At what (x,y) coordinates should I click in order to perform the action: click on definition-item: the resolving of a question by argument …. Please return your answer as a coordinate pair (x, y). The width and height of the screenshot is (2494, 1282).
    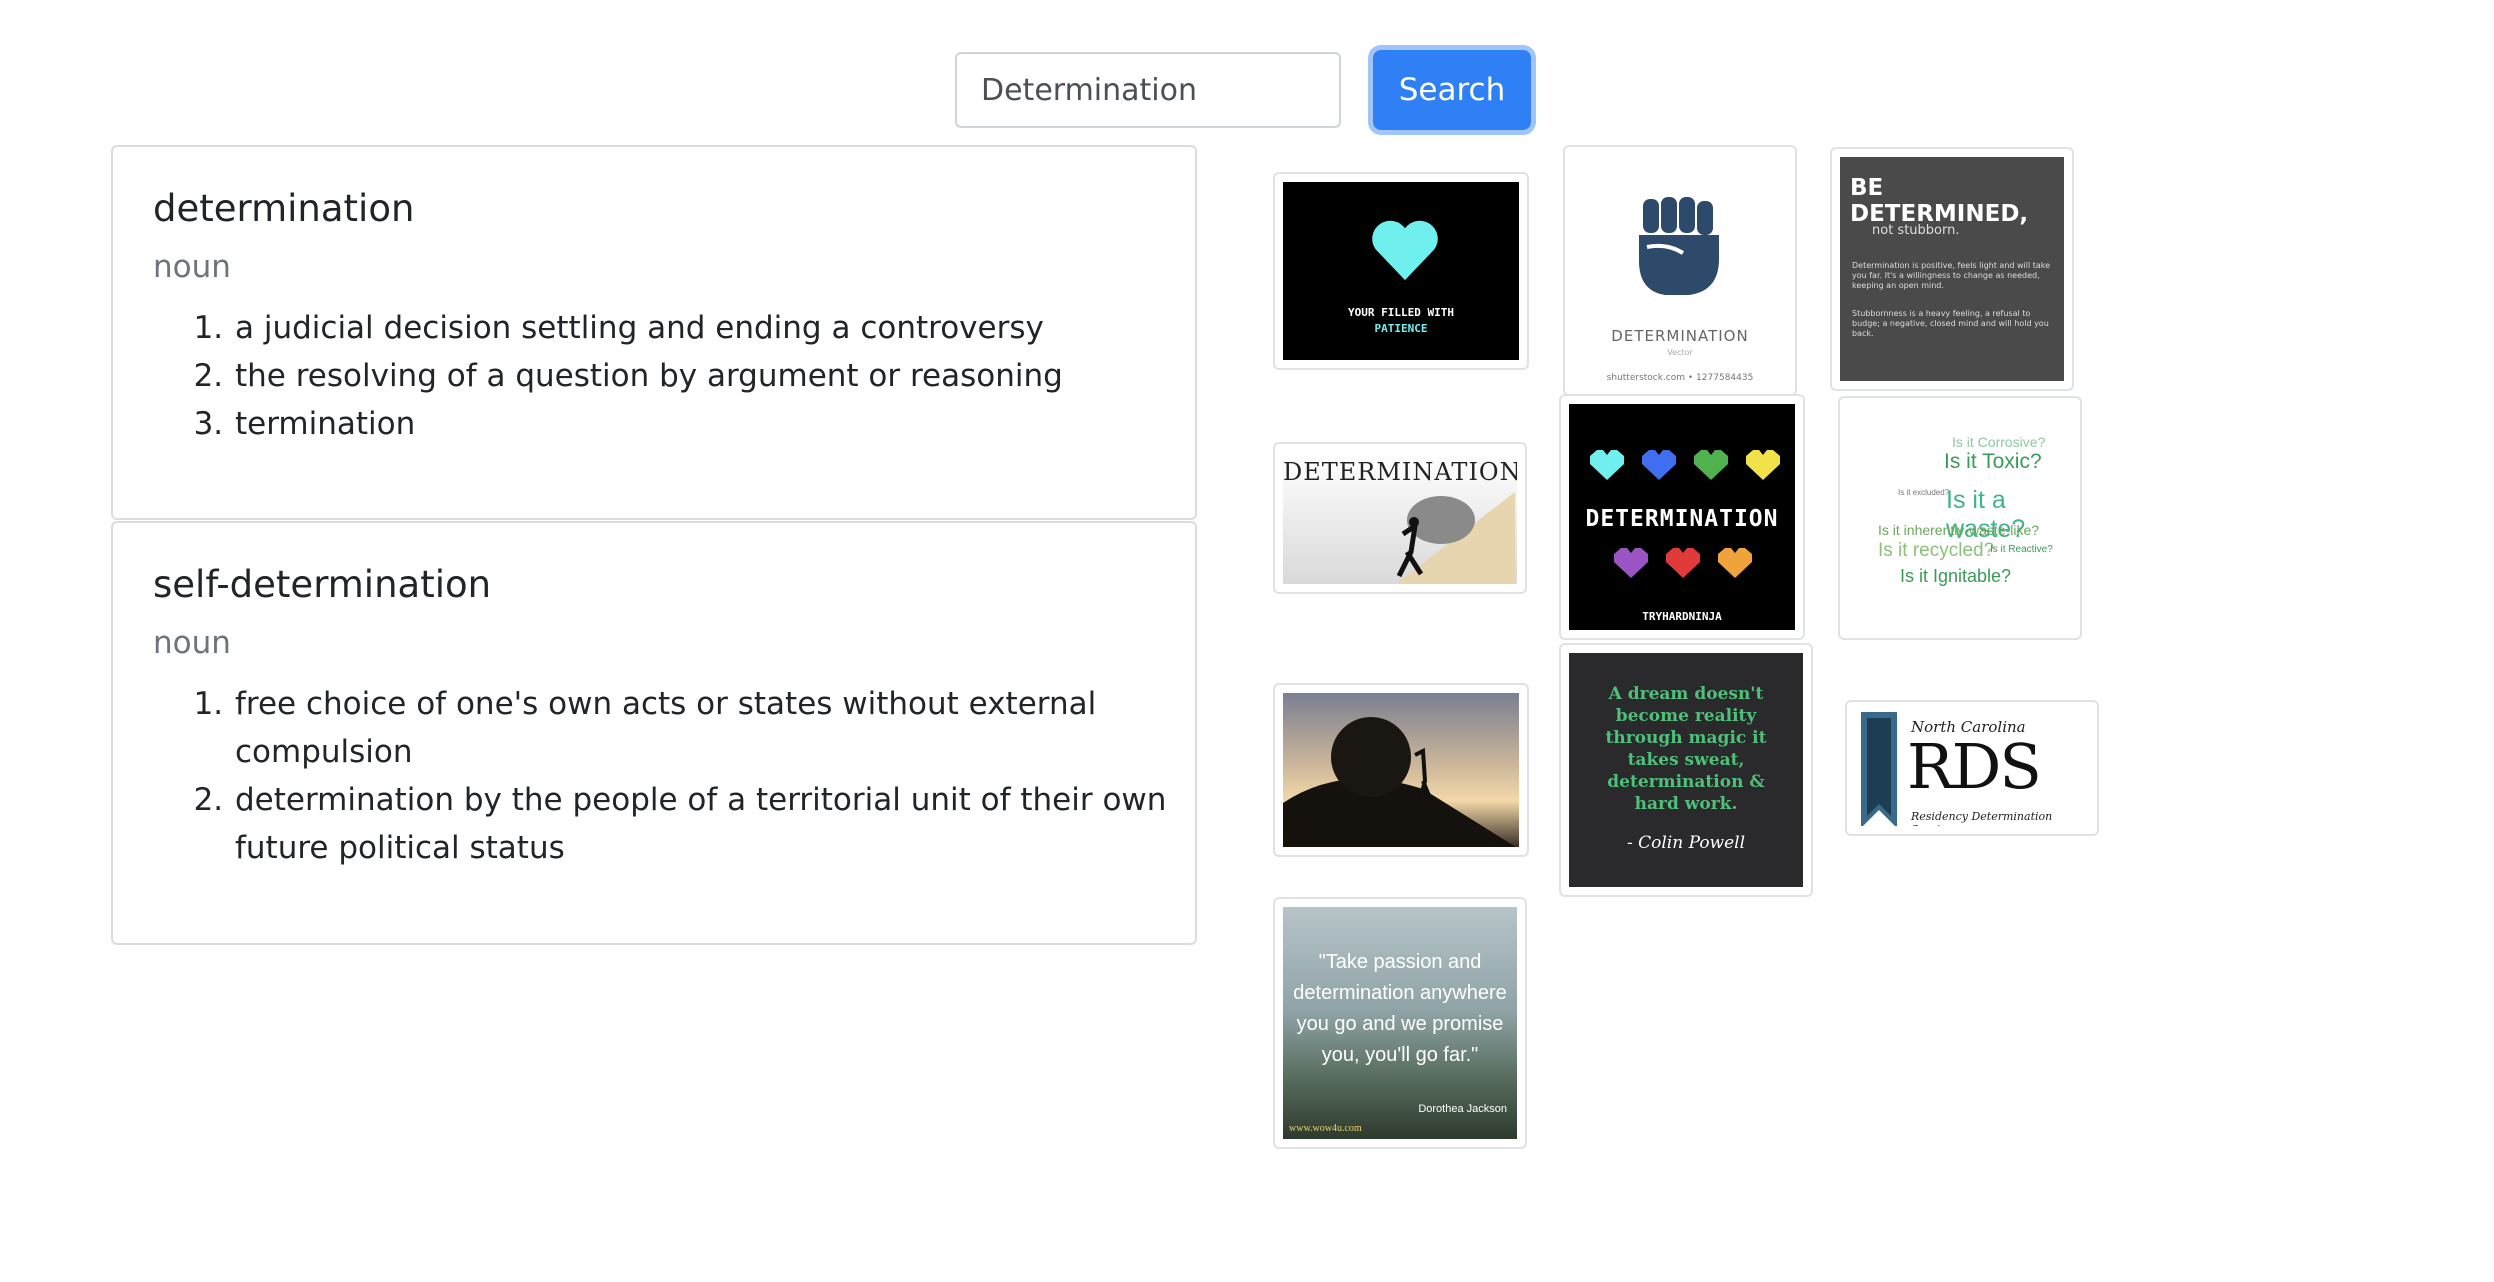
    Looking at the image, I should click on (733, 376).